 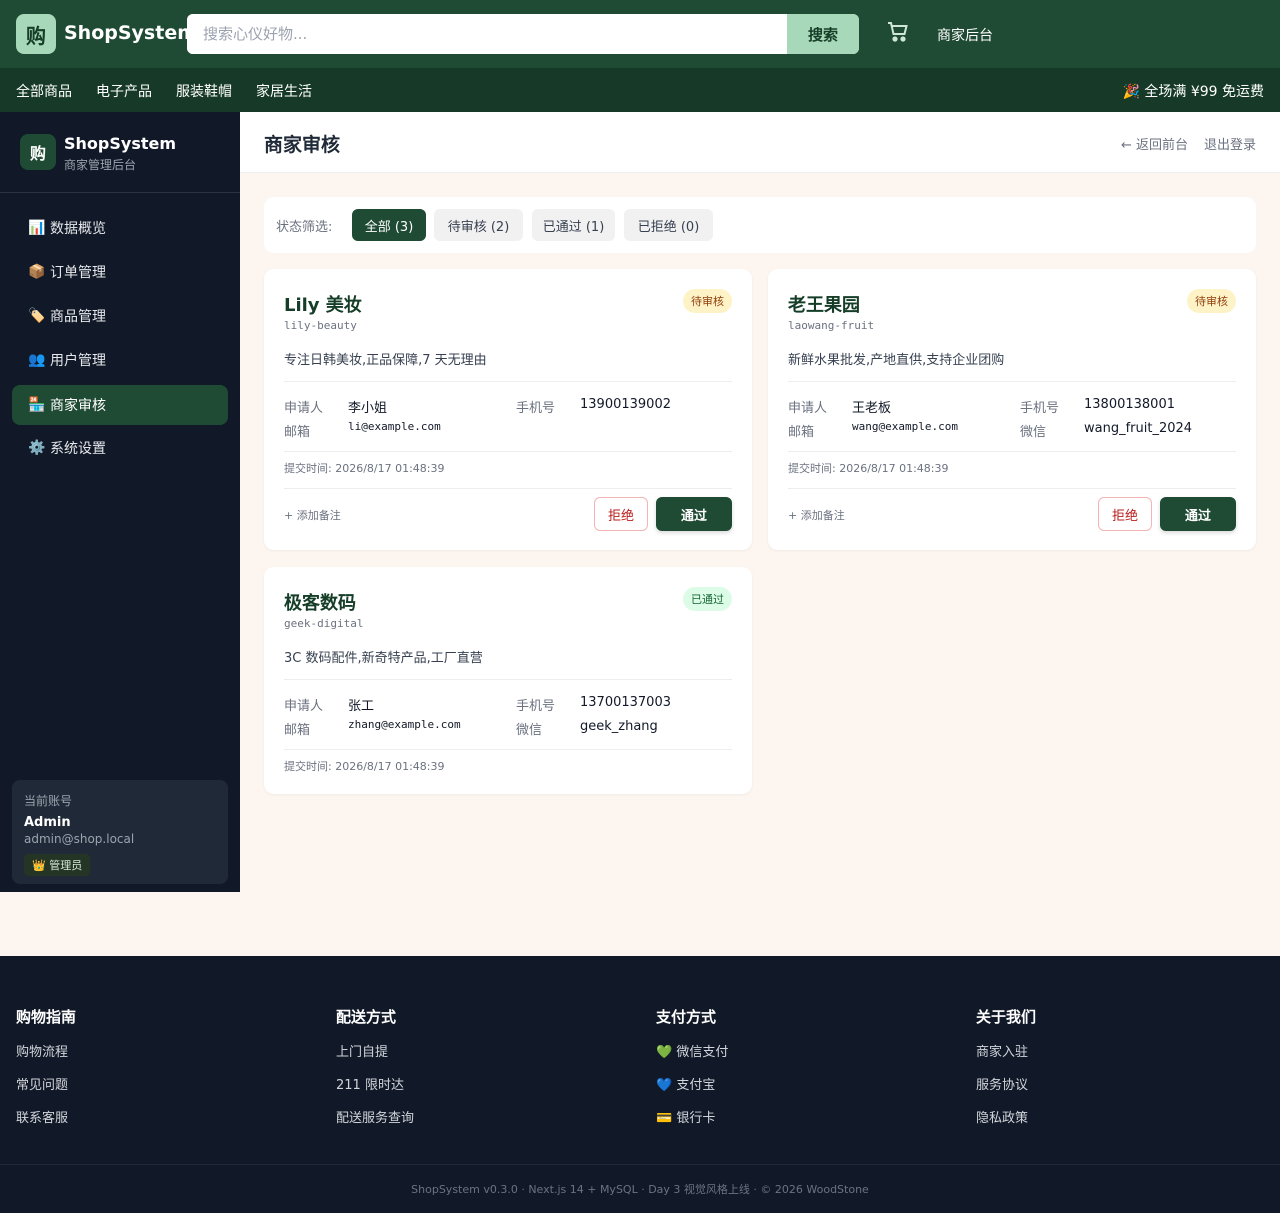 What do you see at coordinates (375, 1050) in the screenshot?
I see `footer-link: 上门自提` at bounding box center [375, 1050].